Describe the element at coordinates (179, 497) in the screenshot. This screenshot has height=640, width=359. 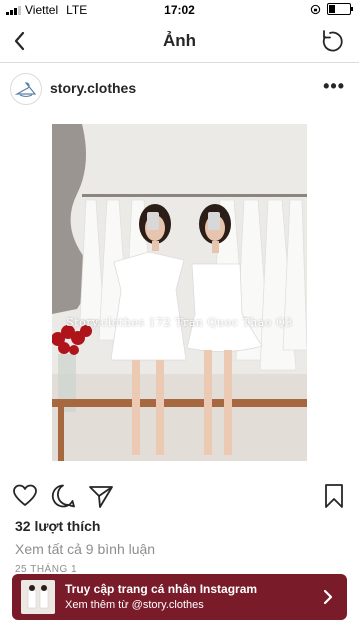
I see `post-actions` at that location.